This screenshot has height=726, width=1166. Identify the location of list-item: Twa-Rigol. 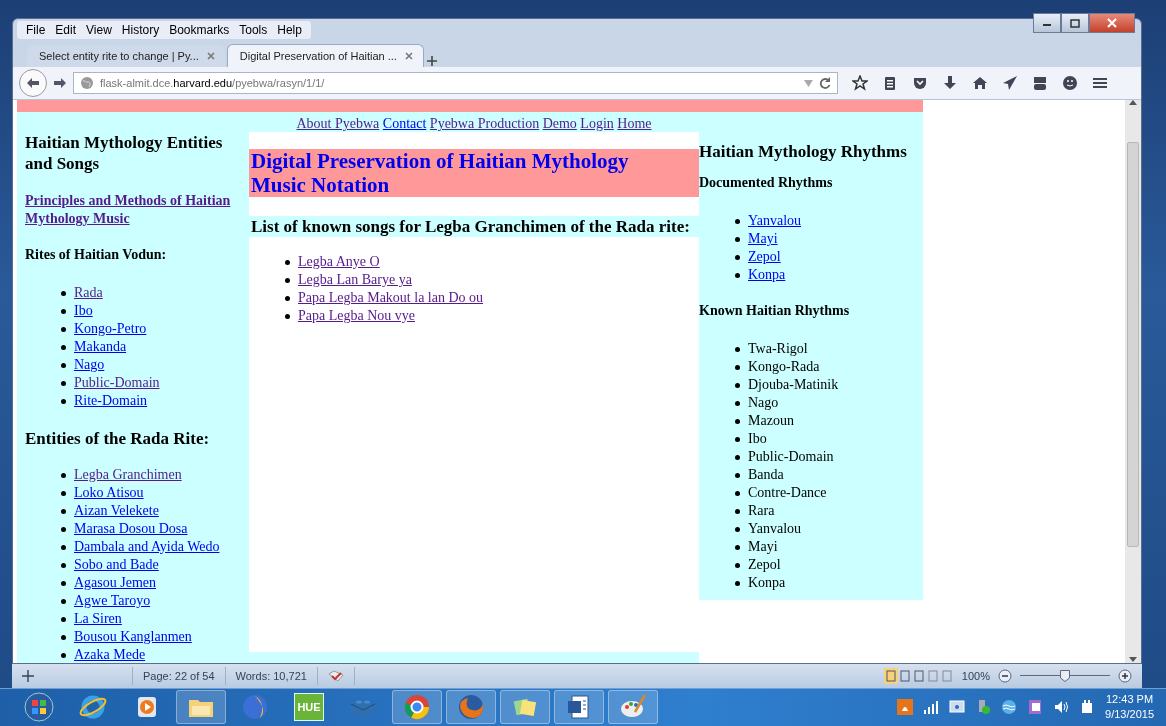
(778, 349).